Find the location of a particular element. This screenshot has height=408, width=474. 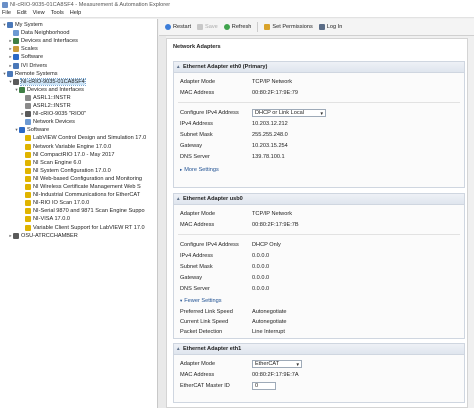

tree-item: NI-RIO IO Scan 17.0.0 is located at coordinates (54, 203).